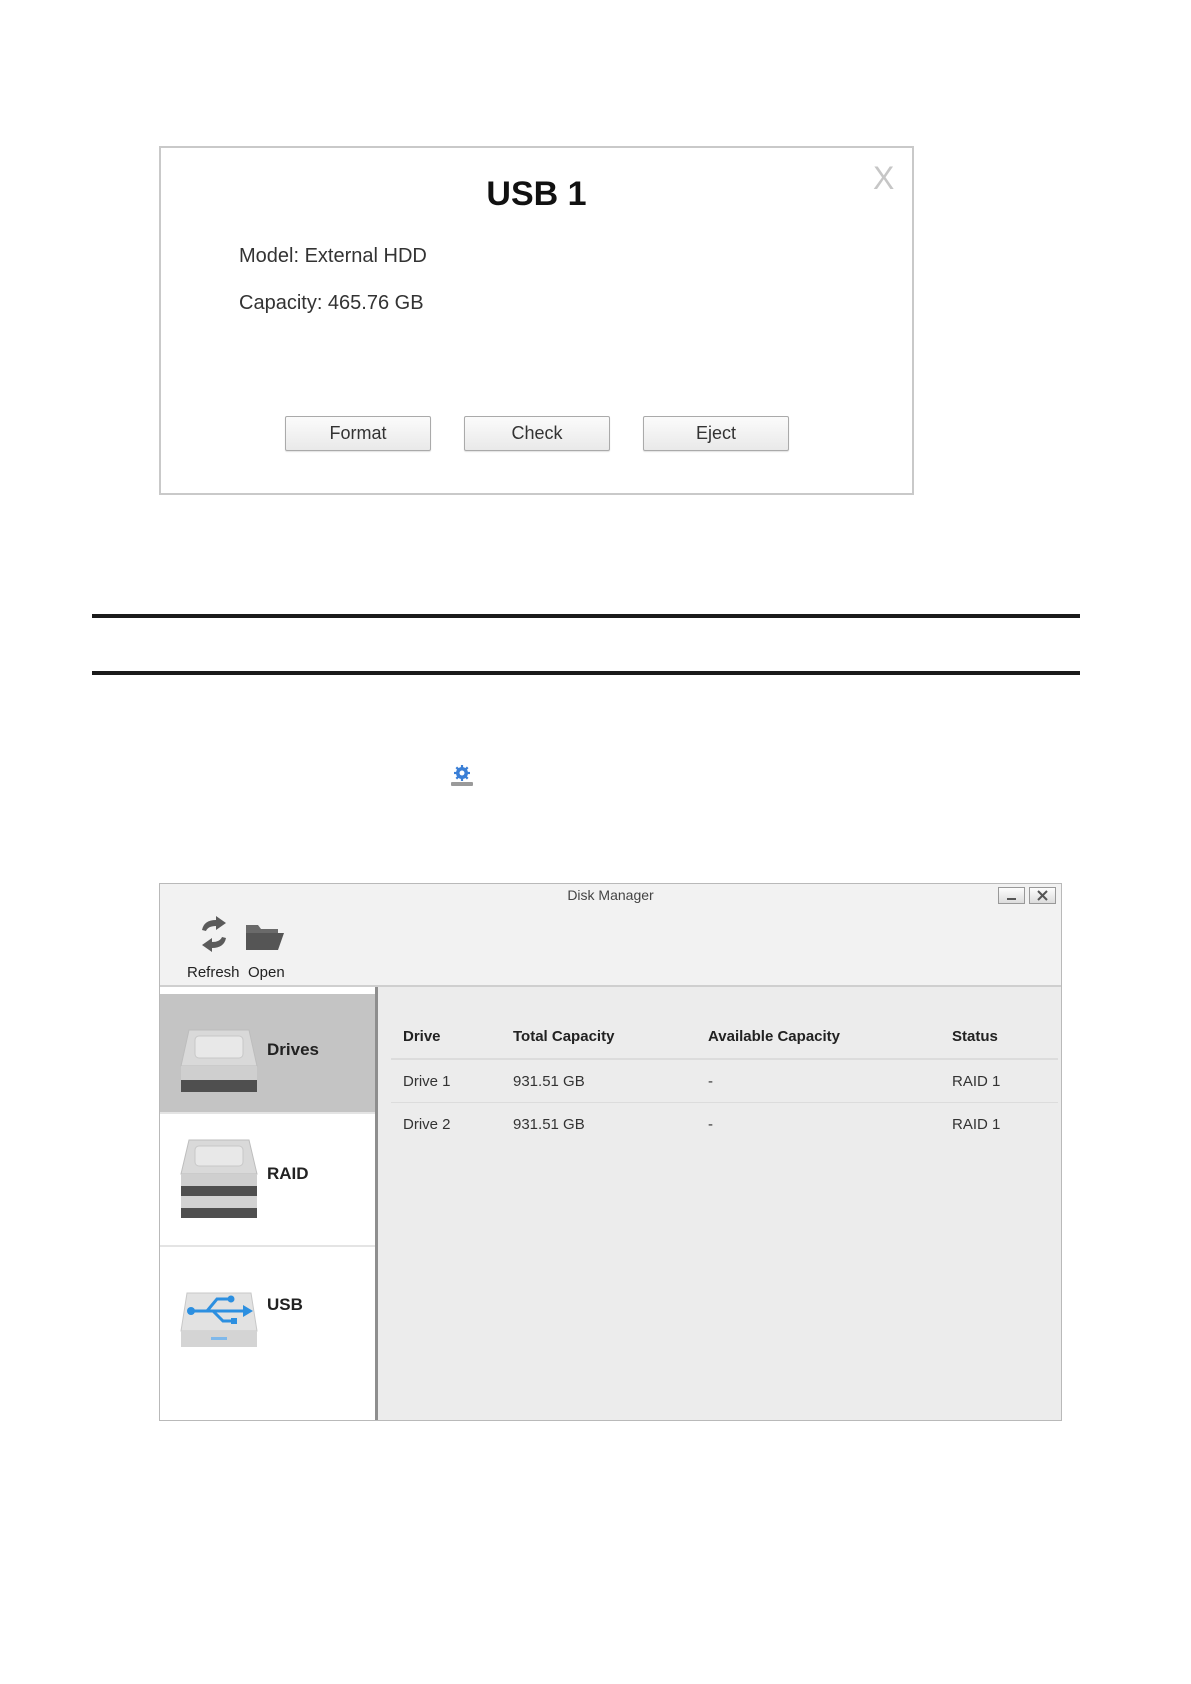 The width and height of the screenshot is (1191, 1684). What do you see at coordinates (288, 1173) in the screenshot?
I see `sidebar-label-raid: RAID` at bounding box center [288, 1173].